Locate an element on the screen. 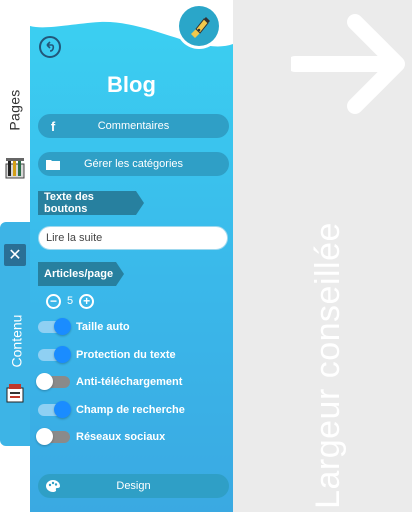 Image resolution: width=412 pixels, height=512 pixels. commentaires-label: Commentaires is located at coordinates (133, 126).